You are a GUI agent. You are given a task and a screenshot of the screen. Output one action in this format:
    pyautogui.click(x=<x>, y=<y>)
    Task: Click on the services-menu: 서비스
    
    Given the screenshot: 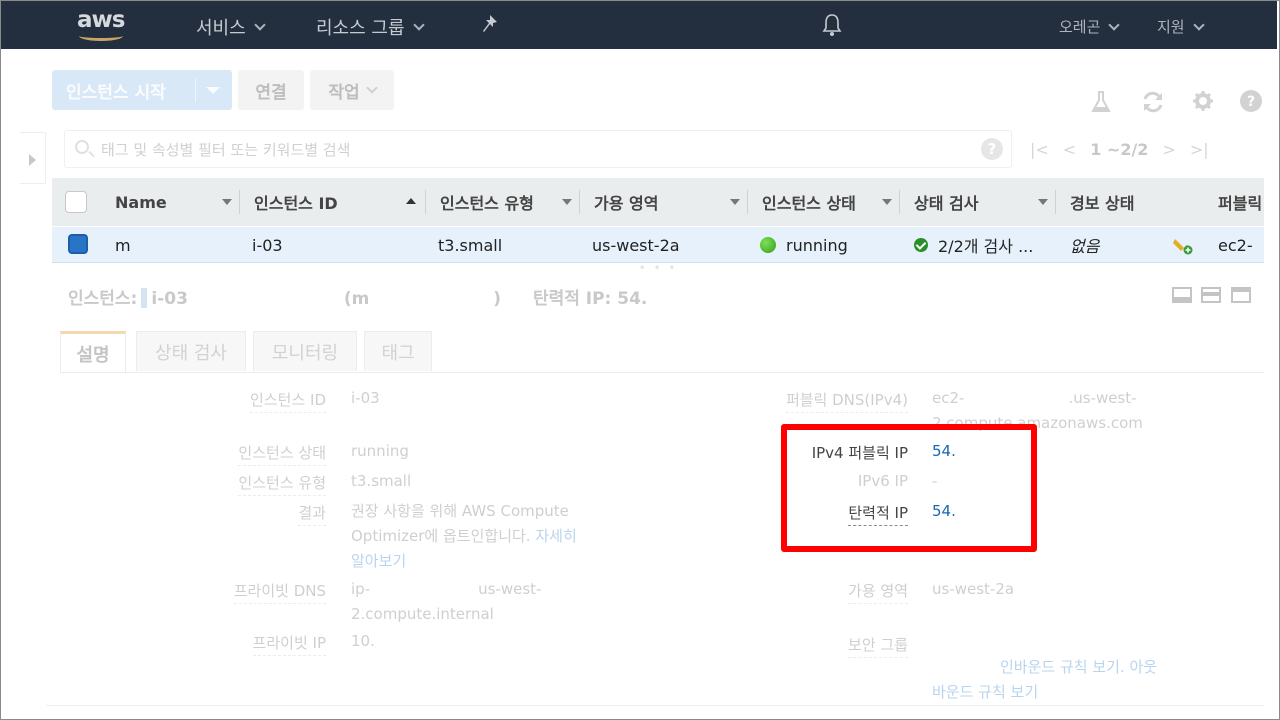 What is the action you would take?
    pyautogui.click(x=231, y=27)
    